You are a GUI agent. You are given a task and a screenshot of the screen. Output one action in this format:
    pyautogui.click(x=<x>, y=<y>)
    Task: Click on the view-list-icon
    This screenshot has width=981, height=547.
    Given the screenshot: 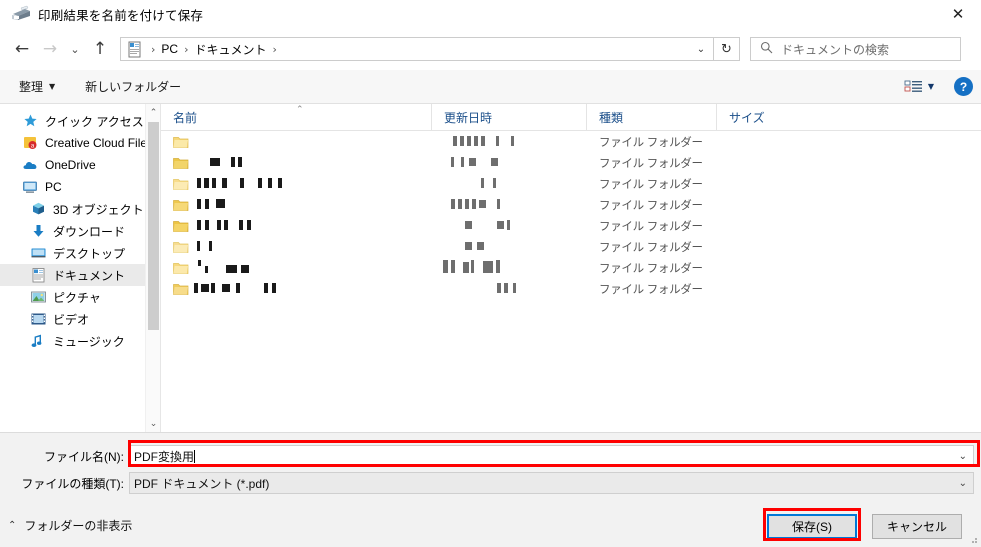 What is the action you would take?
    pyautogui.click(x=914, y=87)
    